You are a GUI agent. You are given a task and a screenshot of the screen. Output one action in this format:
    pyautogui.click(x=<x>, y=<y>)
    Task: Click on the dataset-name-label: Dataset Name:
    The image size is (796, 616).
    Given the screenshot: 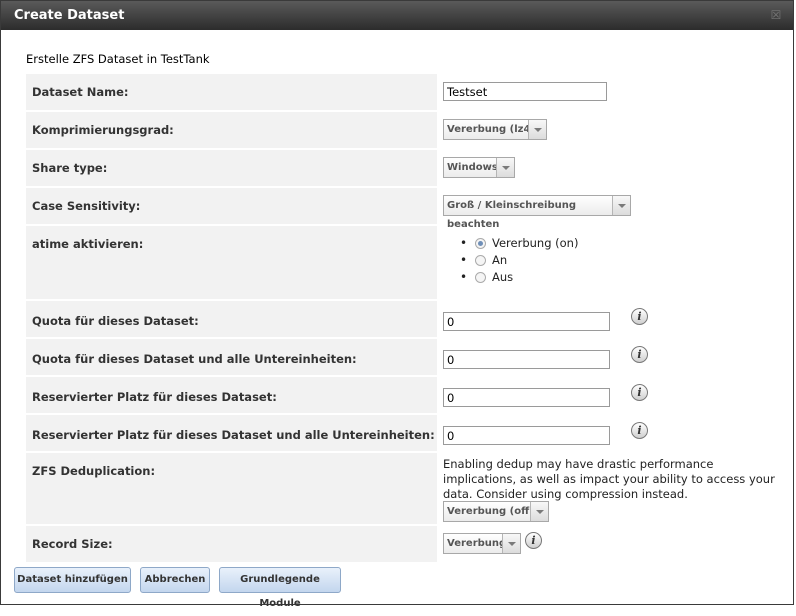 What is the action you would take?
    pyautogui.click(x=231, y=92)
    